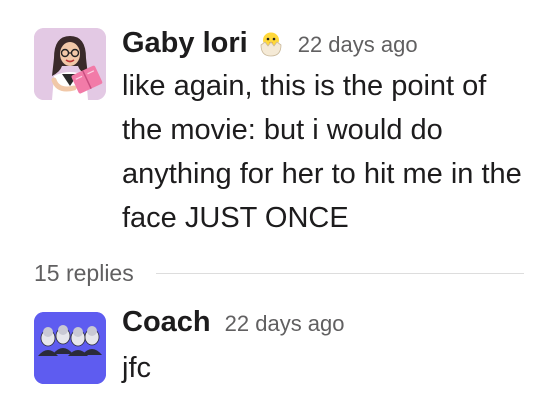 The width and height of the screenshot is (552, 408). I want to click on thread-replies-bar: 15 replies, so click(279, 273).